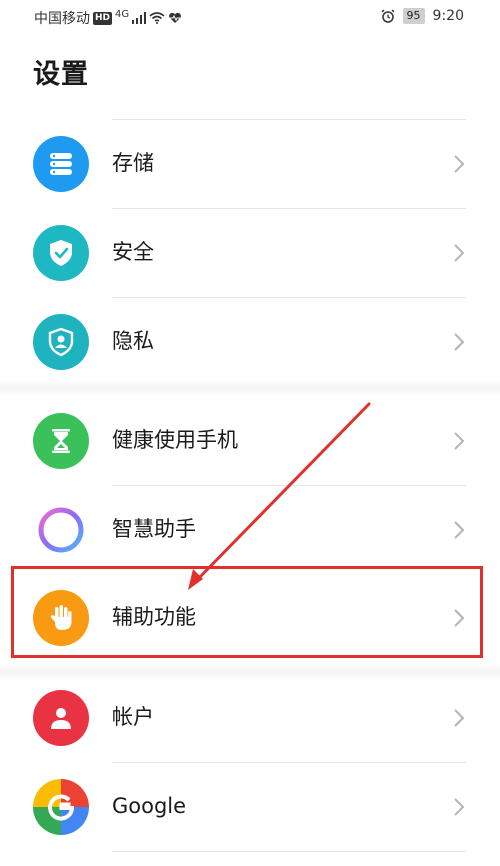 This screenshot has width=500, height=866. Describe the element at coordinates (250, 253) in the screenshot. I see `settings-row-security: 安全` at that location.